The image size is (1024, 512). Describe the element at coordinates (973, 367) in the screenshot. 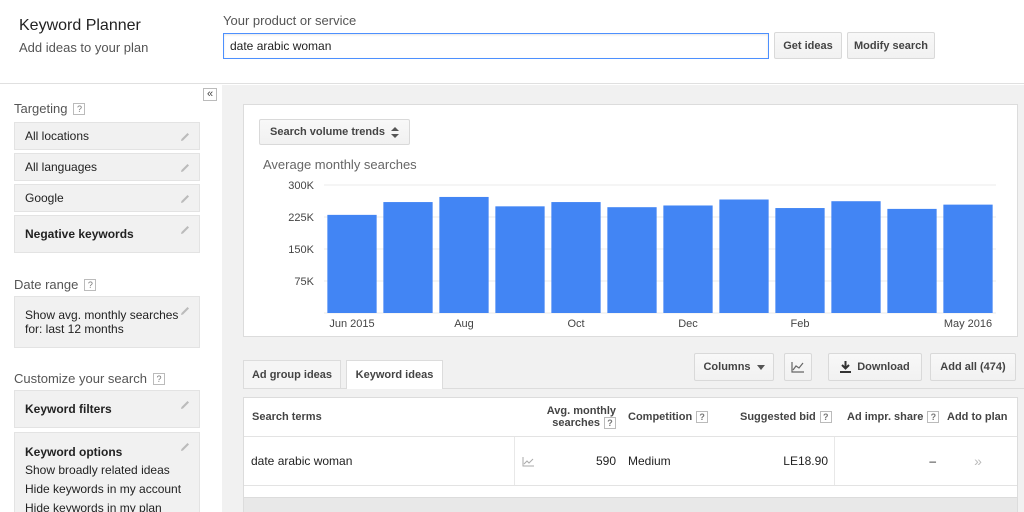

I see `add-all-button: Add all (474)` at that location.